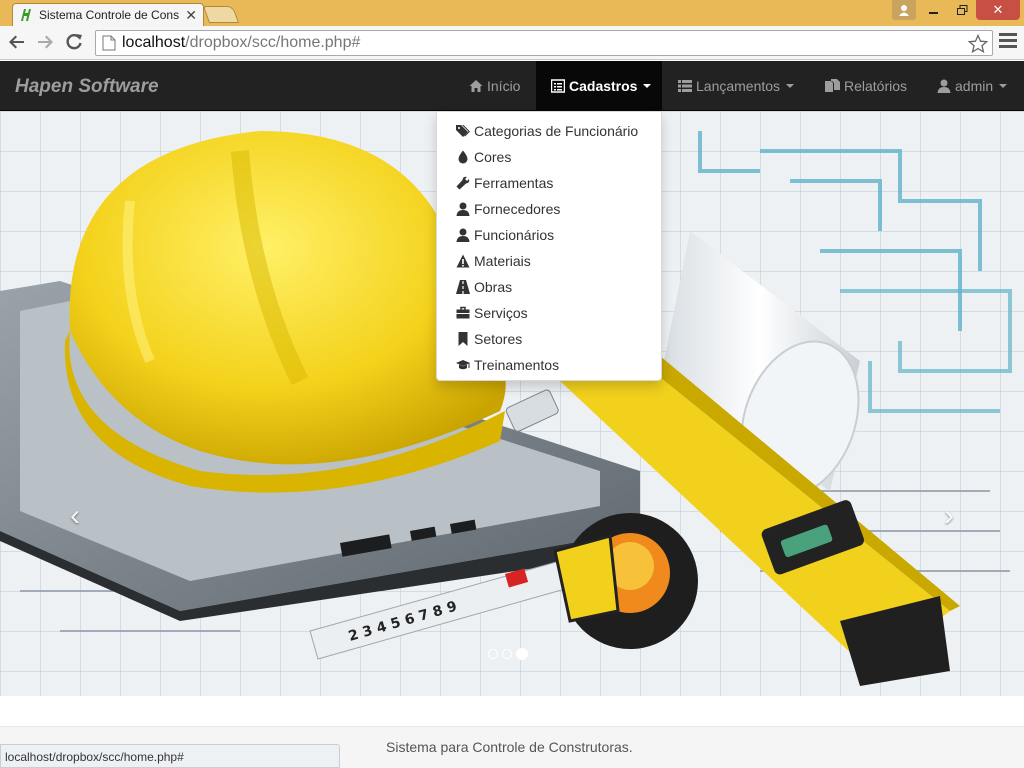 The height and width of the screenshot is (768, 1024). I want to click on menu-item-categorias: Categorias de Funcionário, so click(549, 131).